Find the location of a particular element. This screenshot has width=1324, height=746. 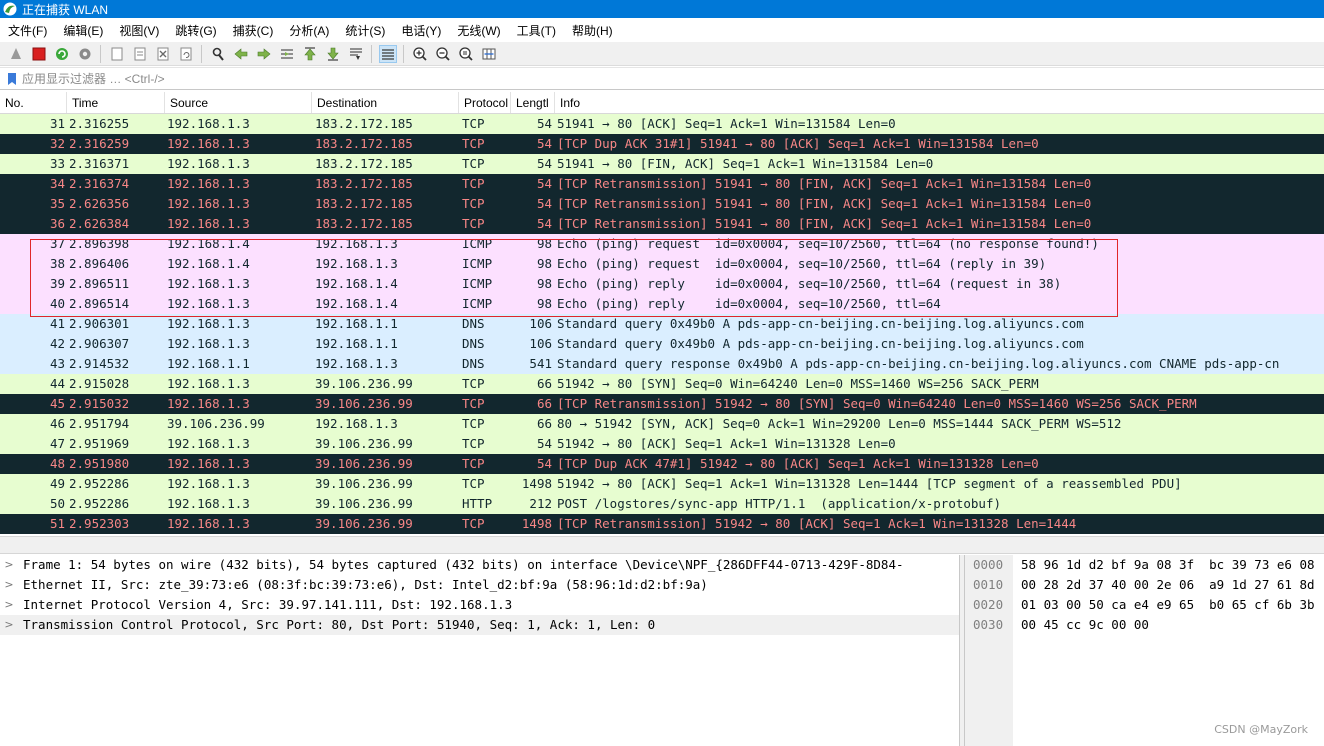

hex-line: 00 45 cc 9c 00 00 is located at coordinates (1168, 625).